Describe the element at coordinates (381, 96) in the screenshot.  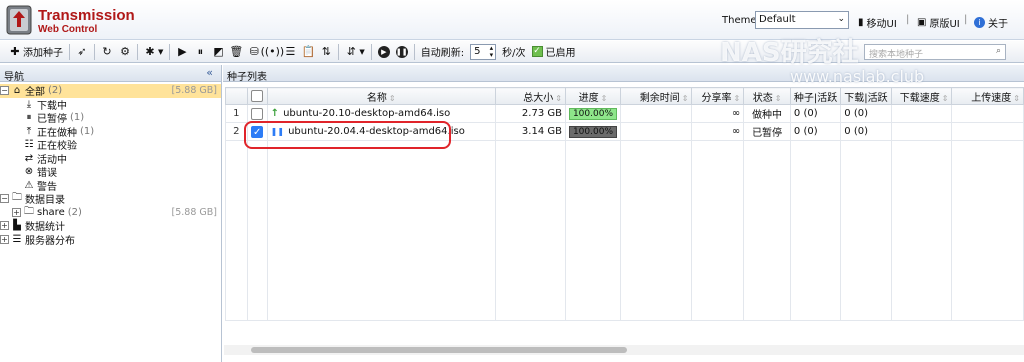
I see `column-header-name: 名称 ⇕` at that location.